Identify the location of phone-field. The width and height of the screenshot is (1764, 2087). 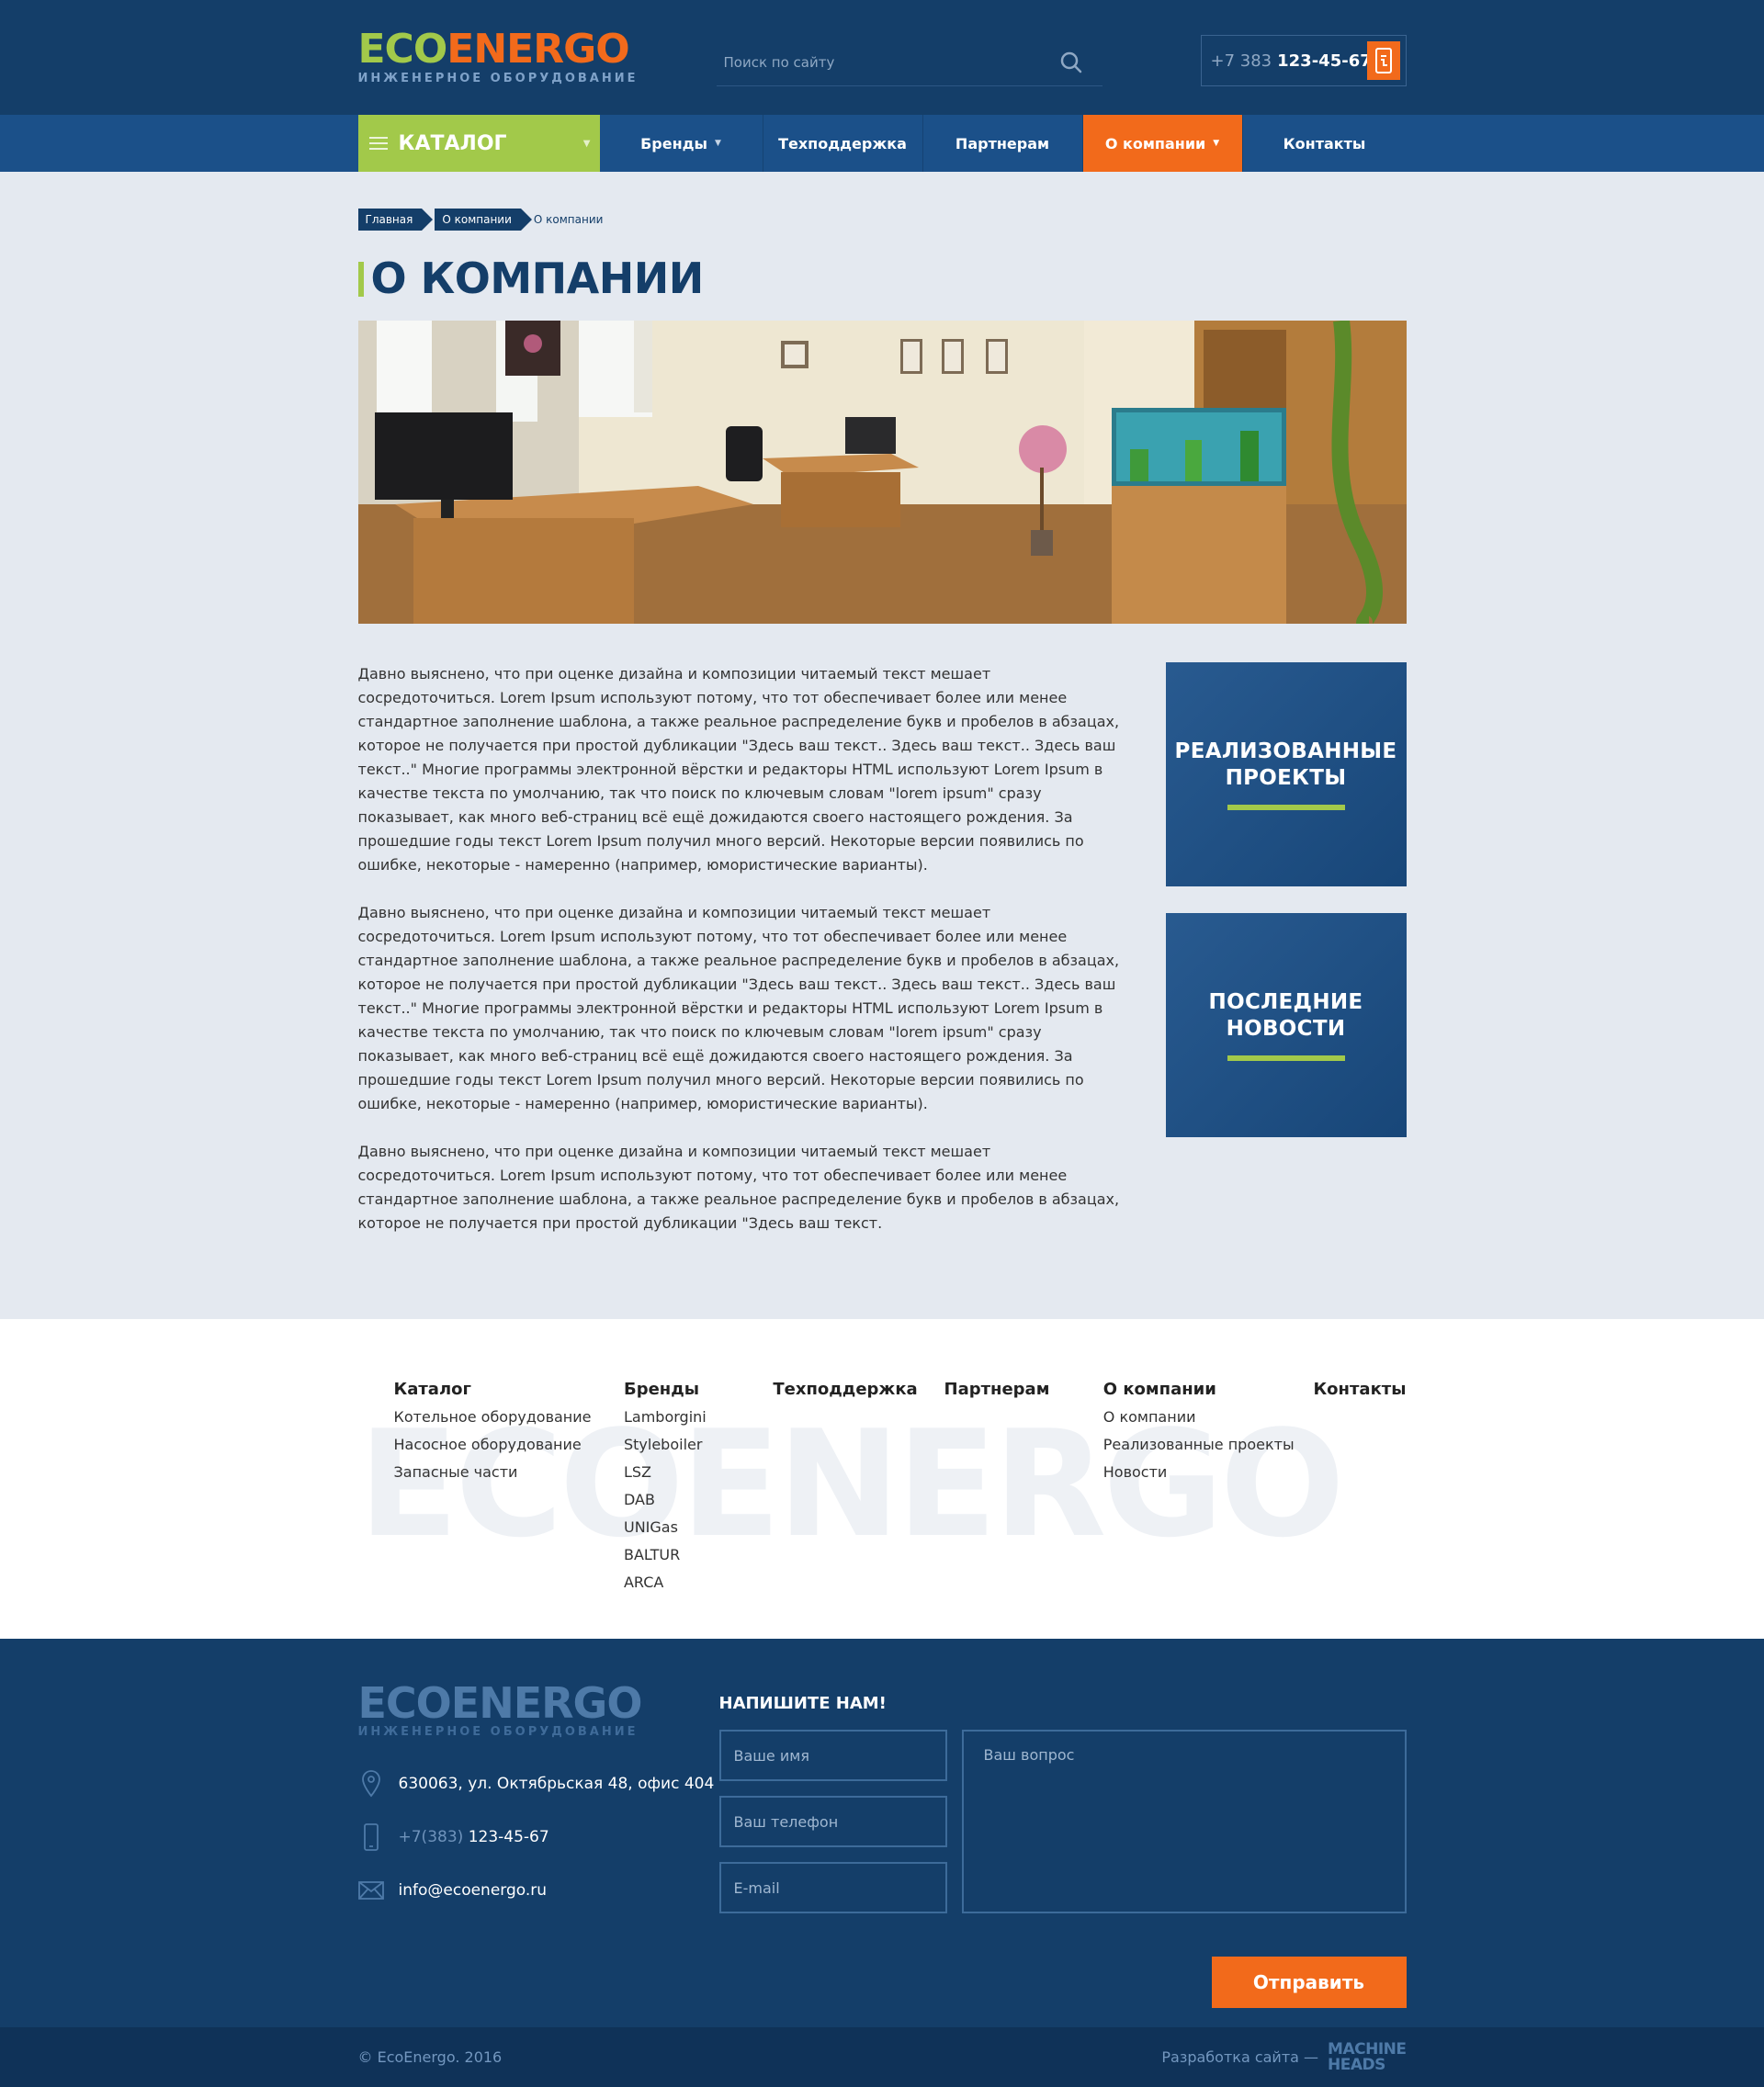
(832, 1822).